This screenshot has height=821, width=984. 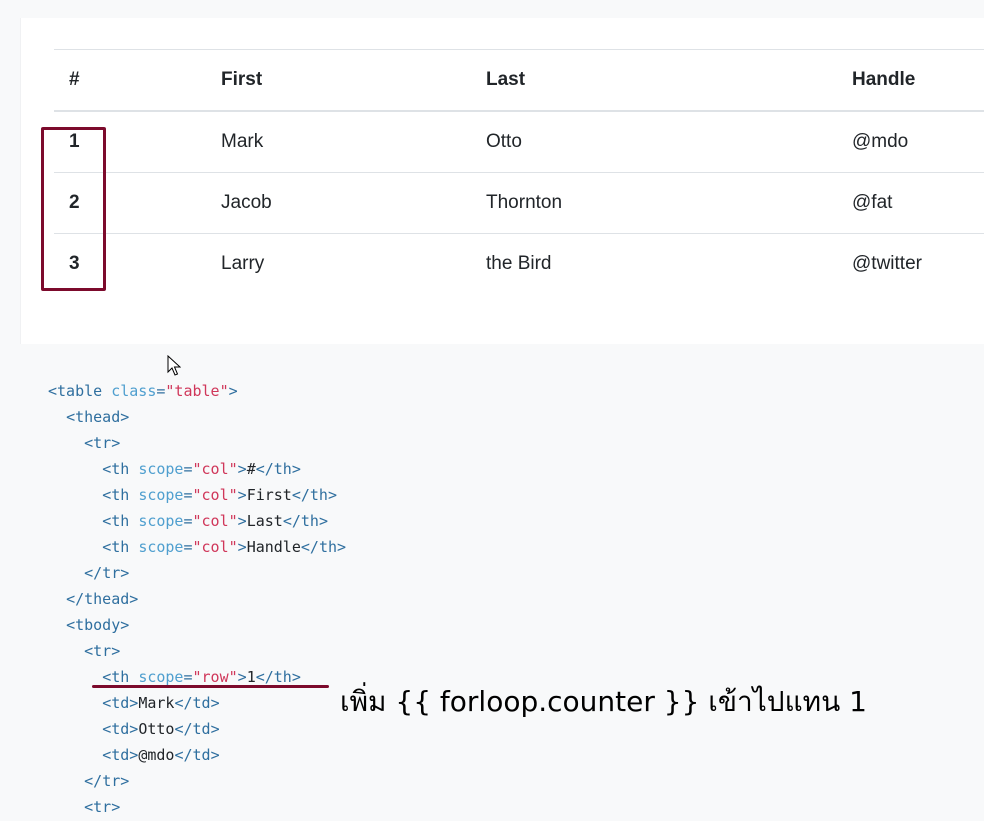 I want to click on annotation-underline, so click(x=210, y=686).